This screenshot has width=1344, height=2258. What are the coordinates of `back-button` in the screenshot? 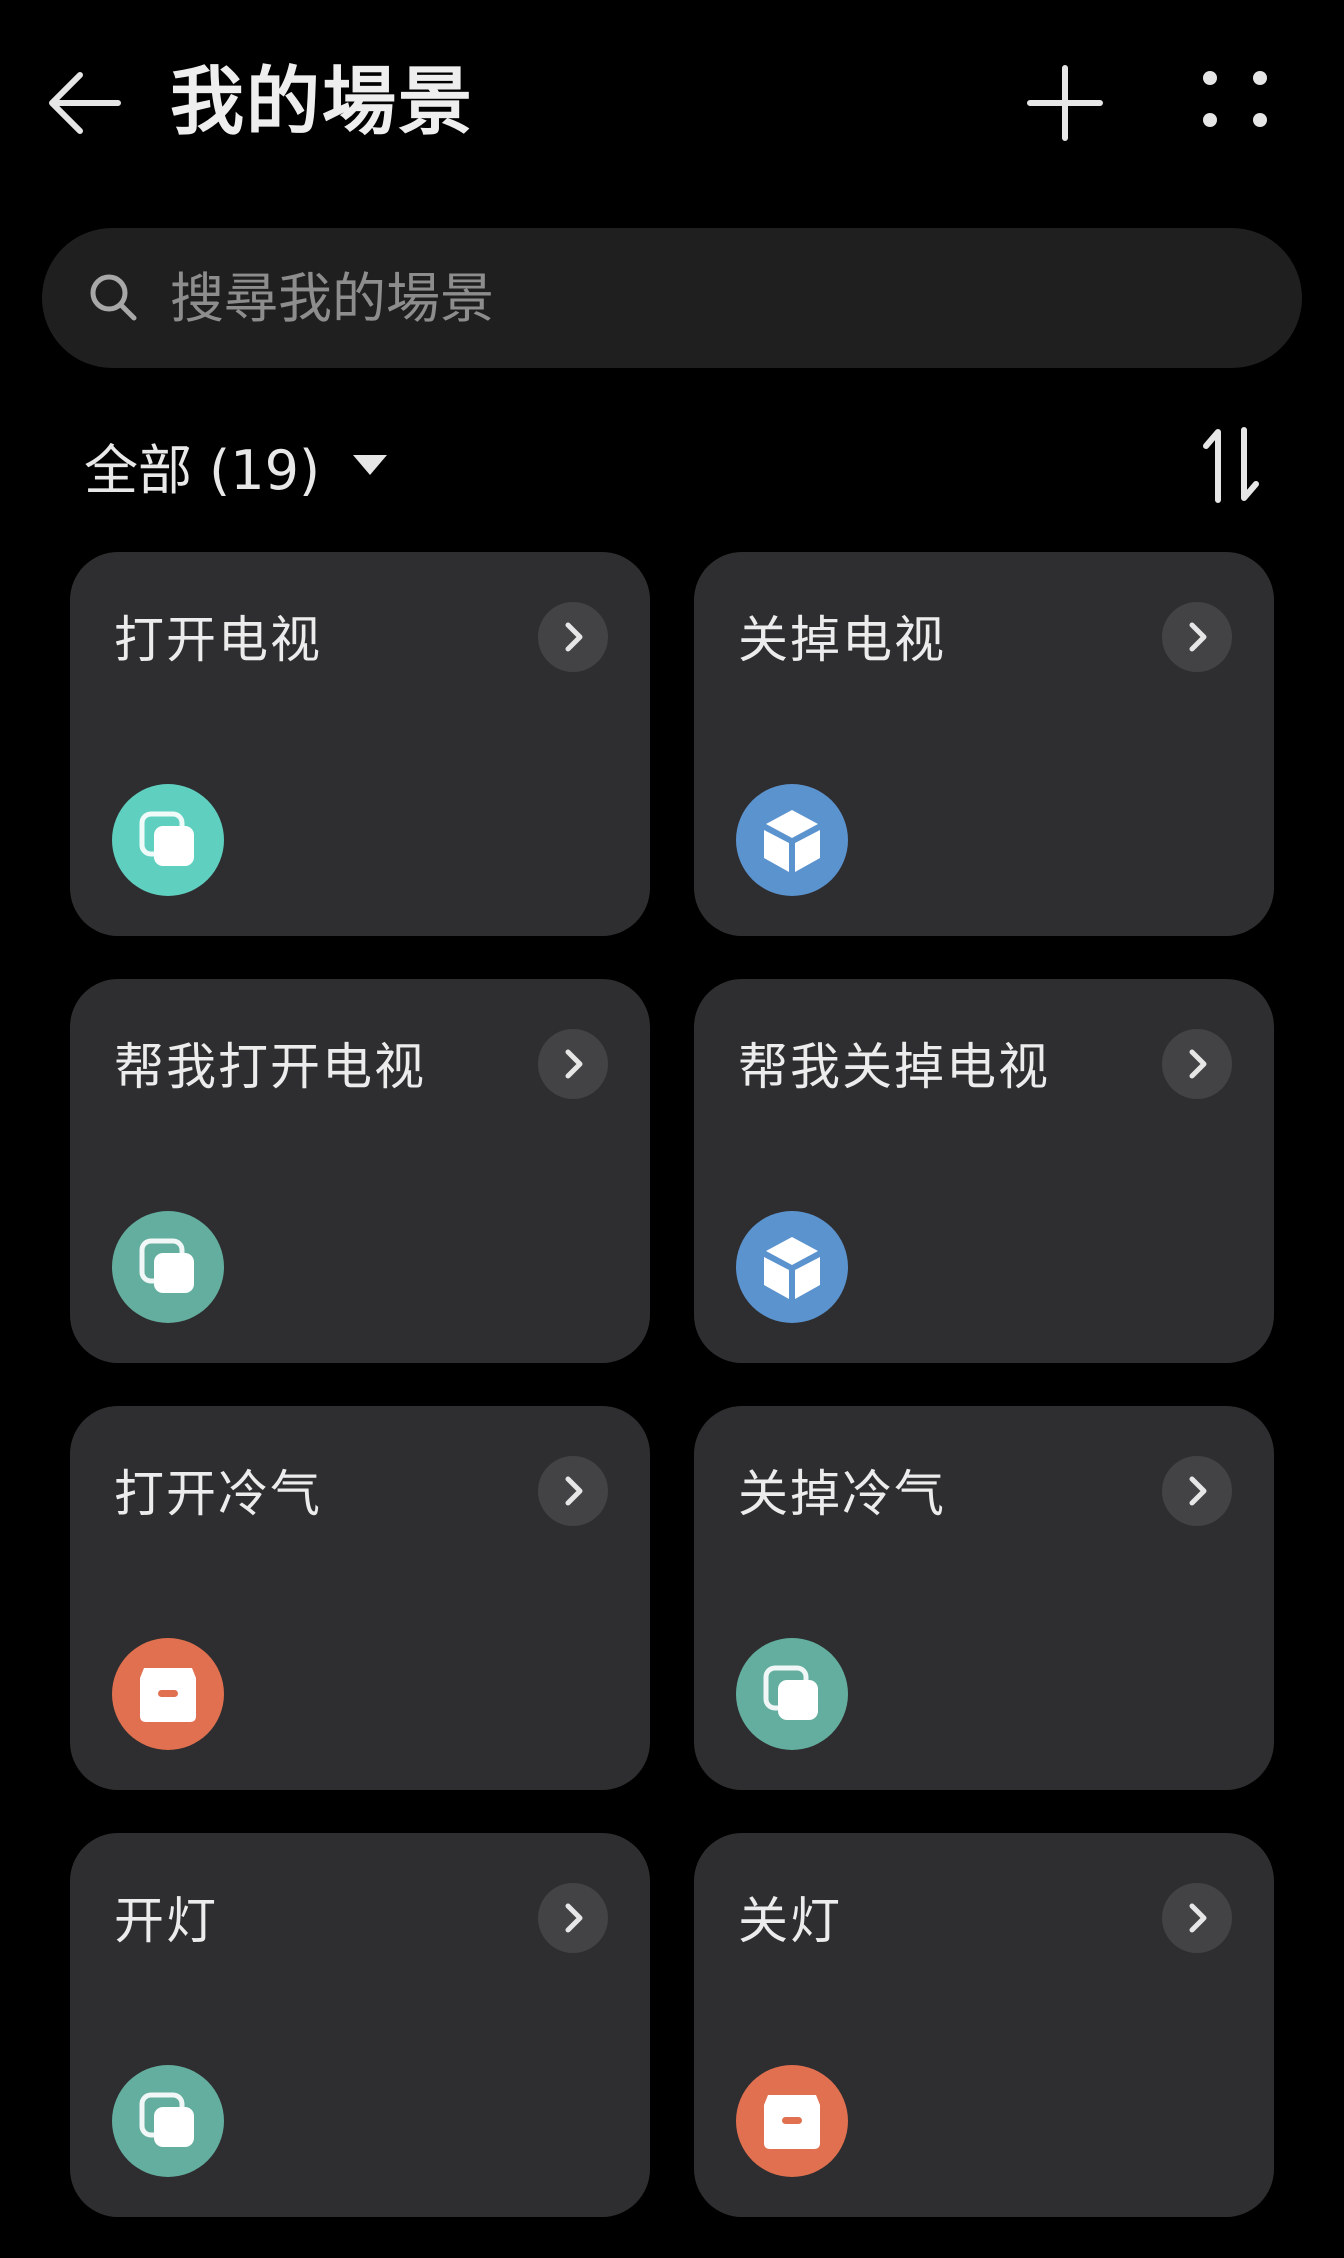 It's located at (85, 103).